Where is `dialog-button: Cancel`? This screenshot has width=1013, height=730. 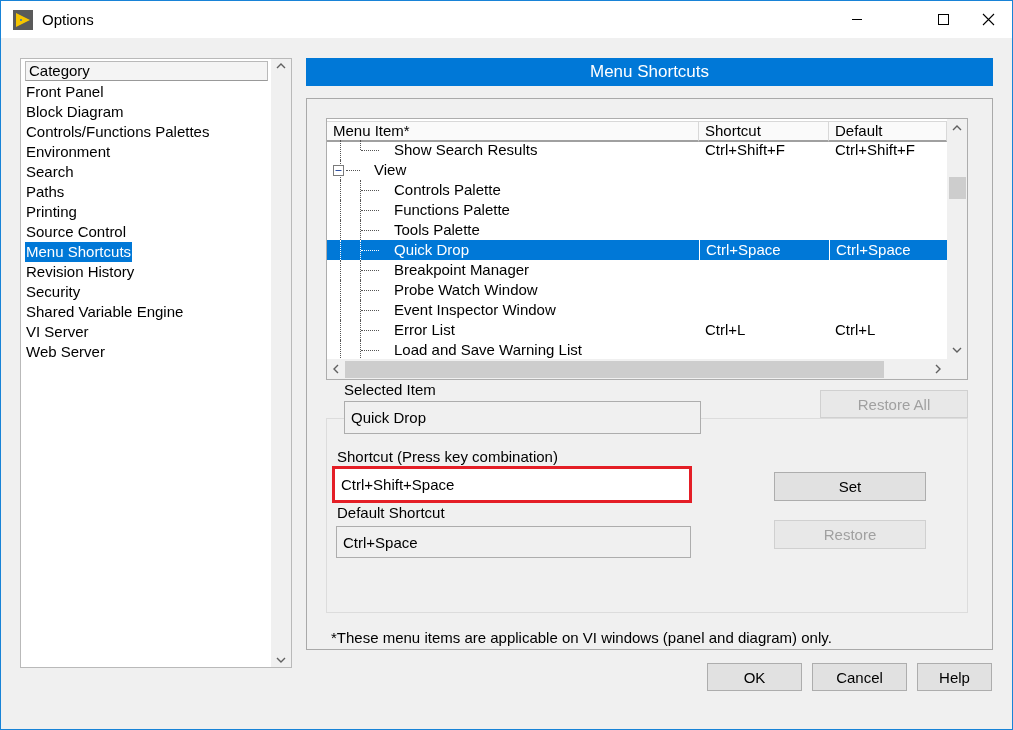 dialog-button: Cancel is located at coordinates (859, 677).